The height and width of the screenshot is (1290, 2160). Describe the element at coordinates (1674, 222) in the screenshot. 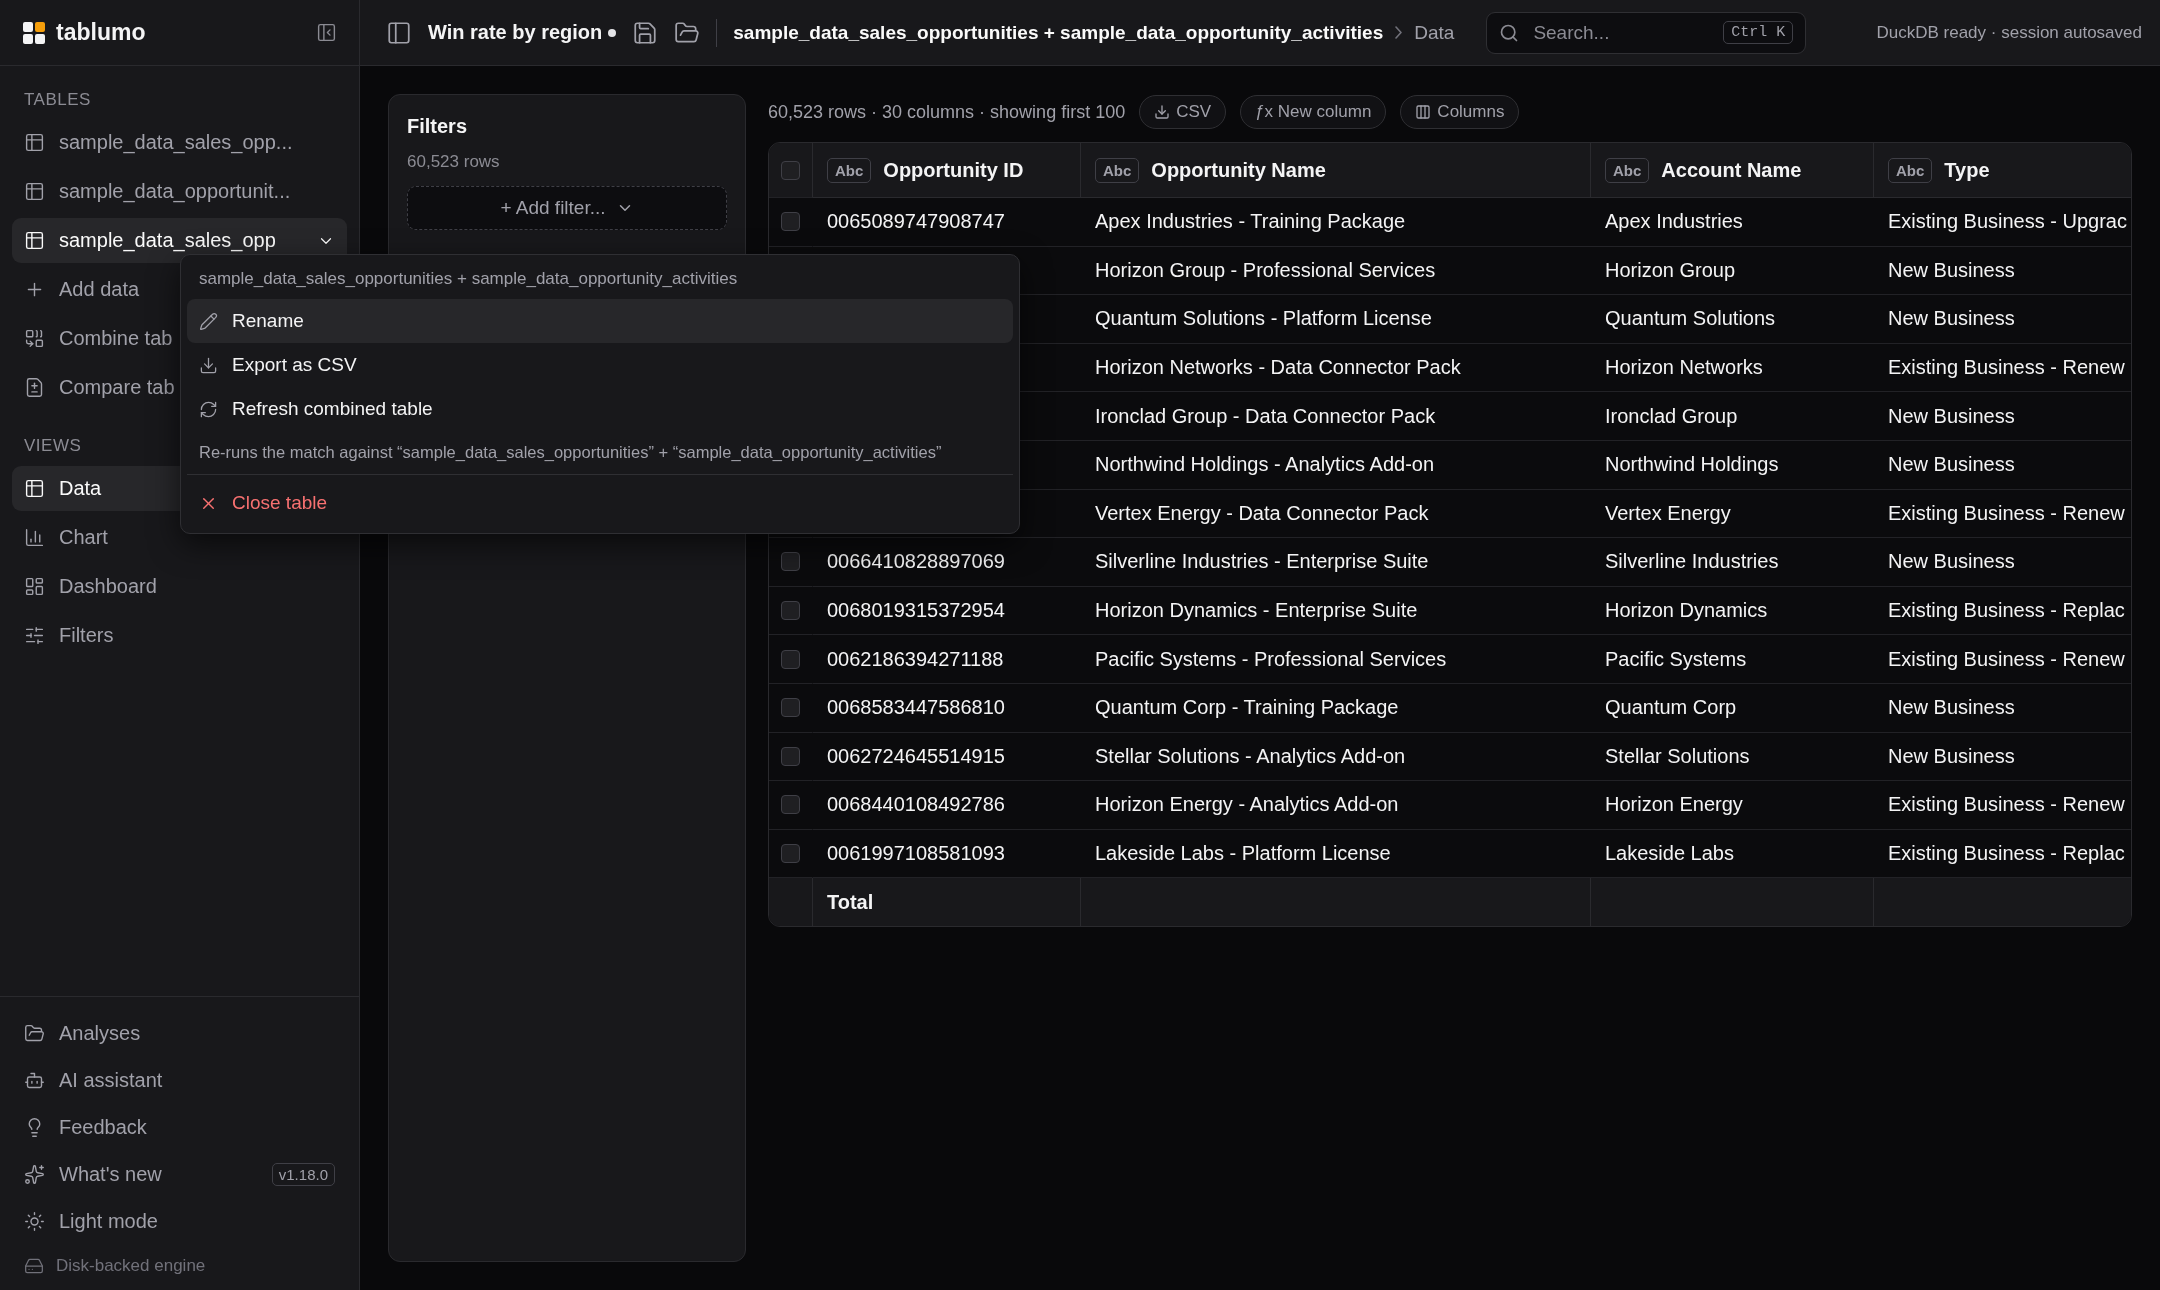

I see `table-cell: Apex Industries` at that location.